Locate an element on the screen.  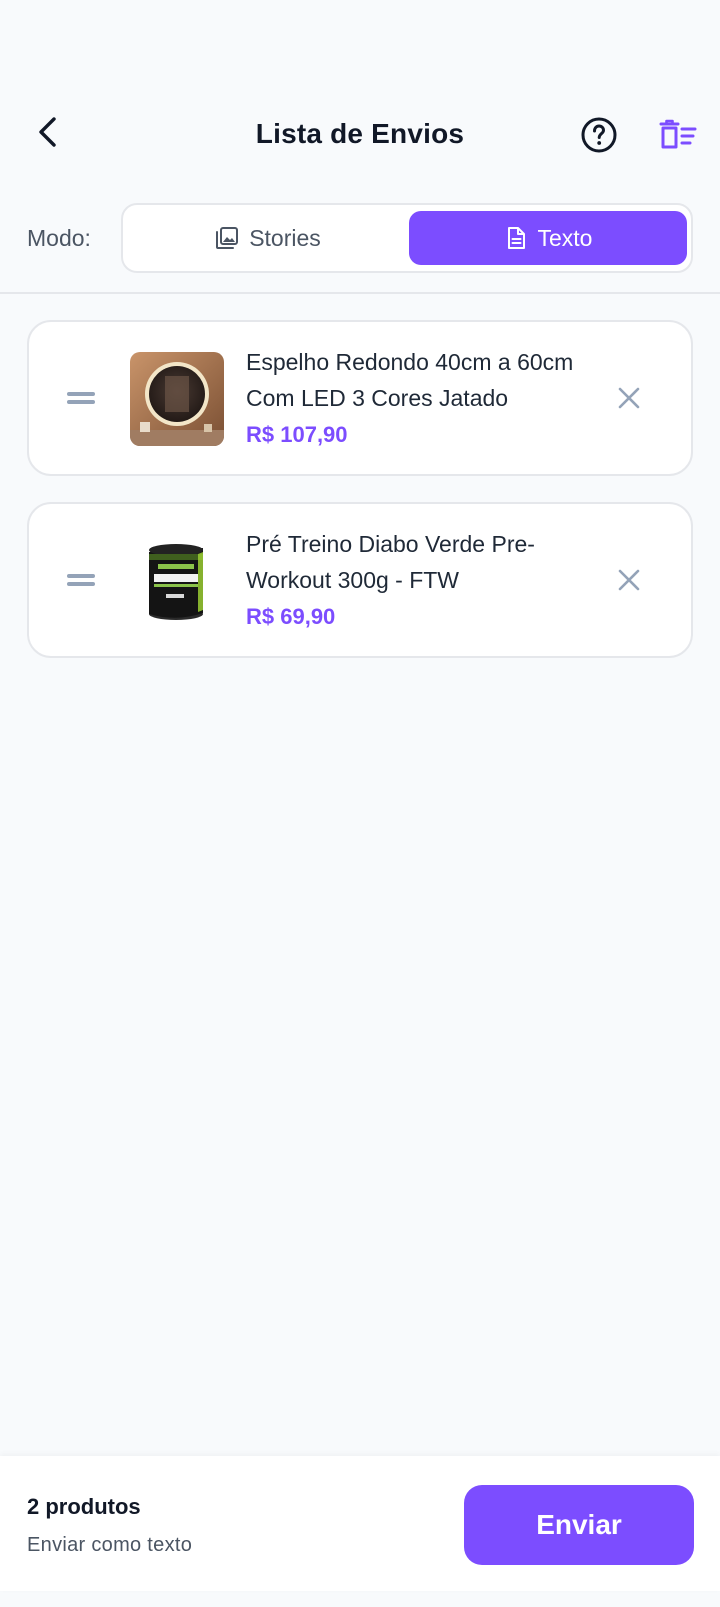
mode-option-label: Texto is located at coordinates (565, 237).